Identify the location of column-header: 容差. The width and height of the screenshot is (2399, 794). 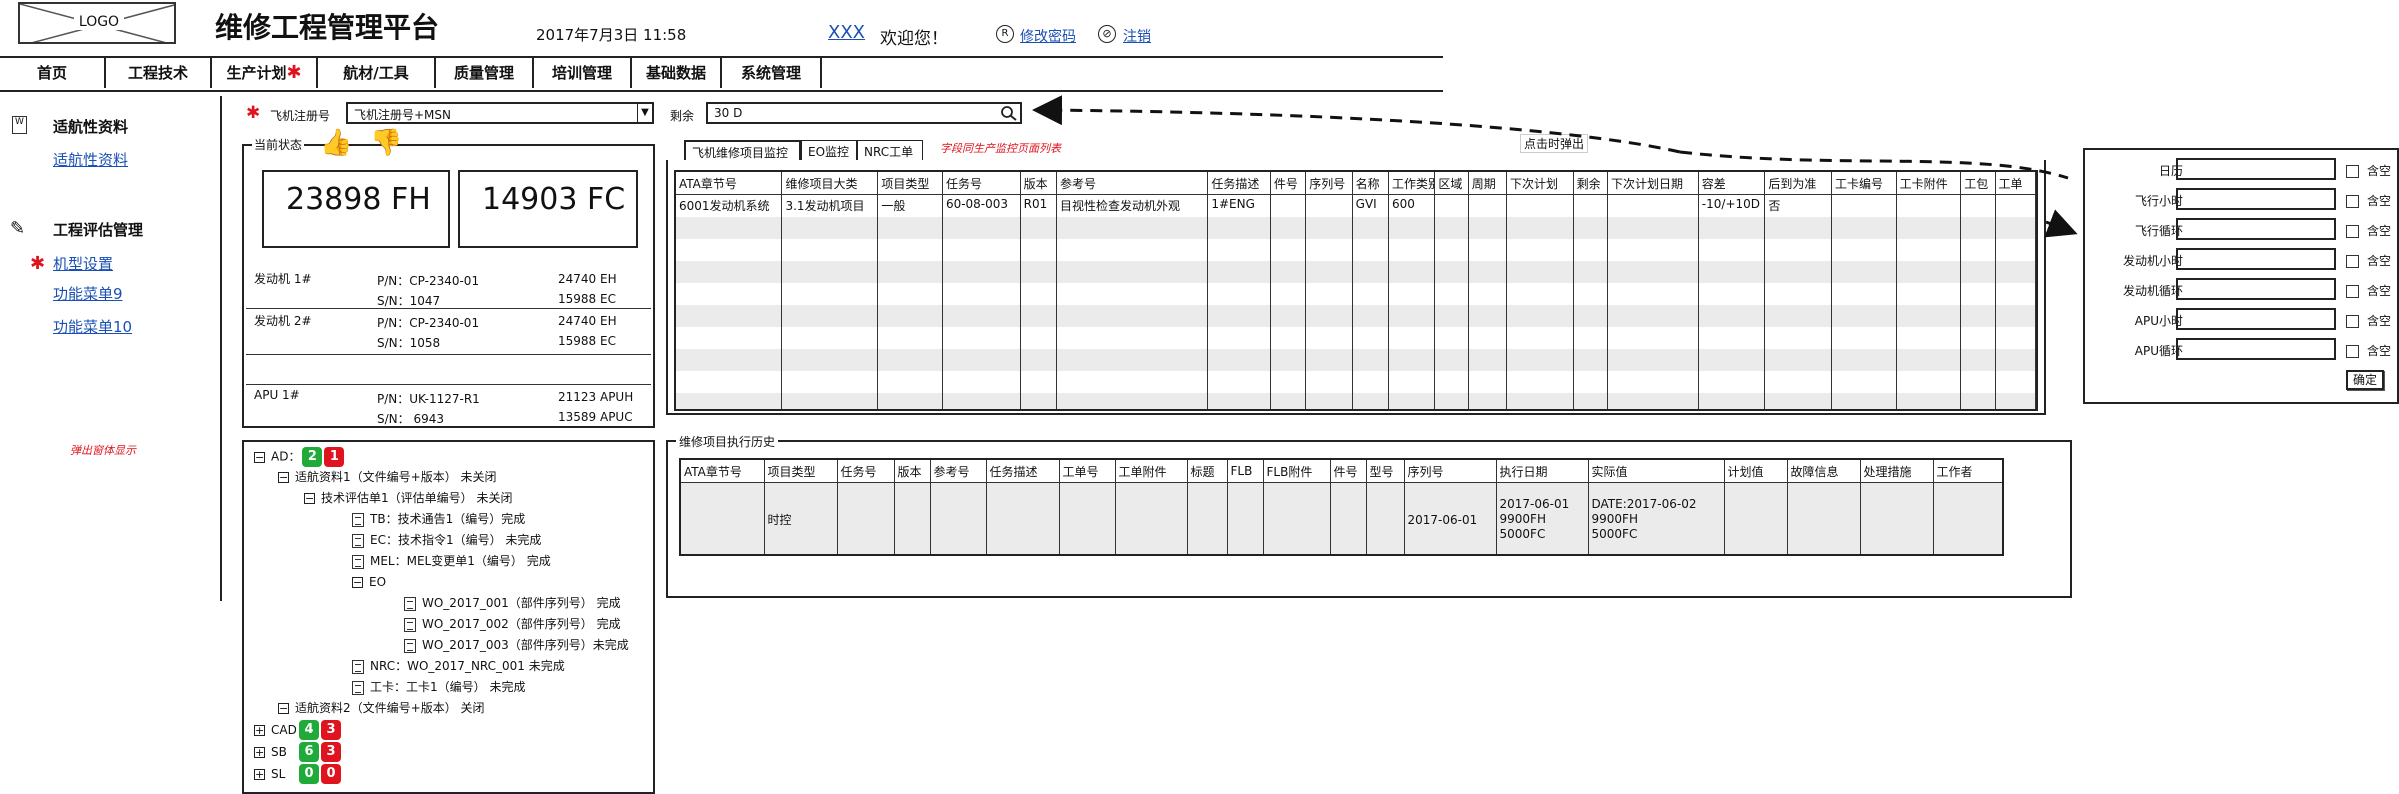
(1732, 183).